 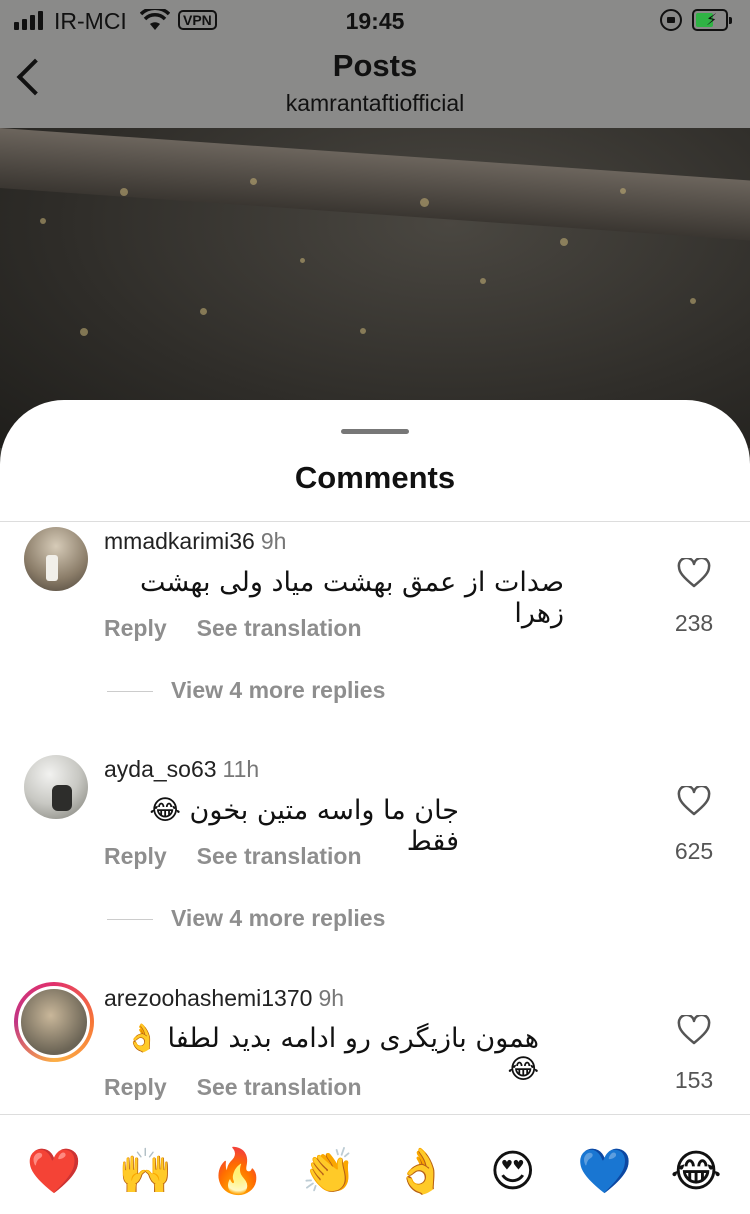 What do you see at coordinates (421, 1172) in the screenshot?
I see `ok-hand-emoji-button: 👌` at bounding box center [421, 1172].